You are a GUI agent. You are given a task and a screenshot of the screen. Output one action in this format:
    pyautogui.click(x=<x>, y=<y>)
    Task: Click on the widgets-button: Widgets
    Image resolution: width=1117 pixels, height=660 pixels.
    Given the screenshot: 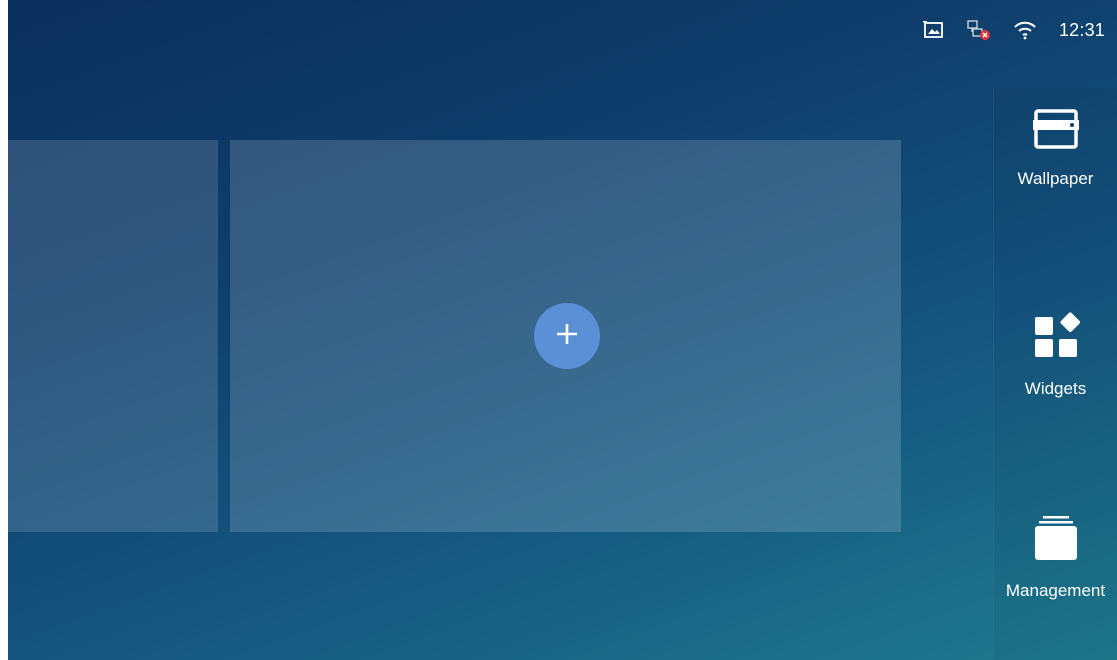 What is the action you would take?
    pyautogui.click(x=1055, y=355)
    